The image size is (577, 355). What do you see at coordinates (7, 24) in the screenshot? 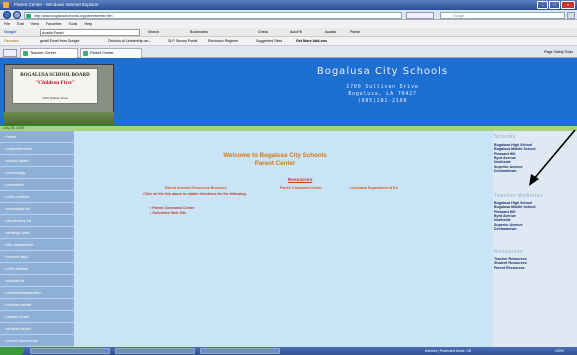
I see `menu-file: File` at bounding box center [7, 24].